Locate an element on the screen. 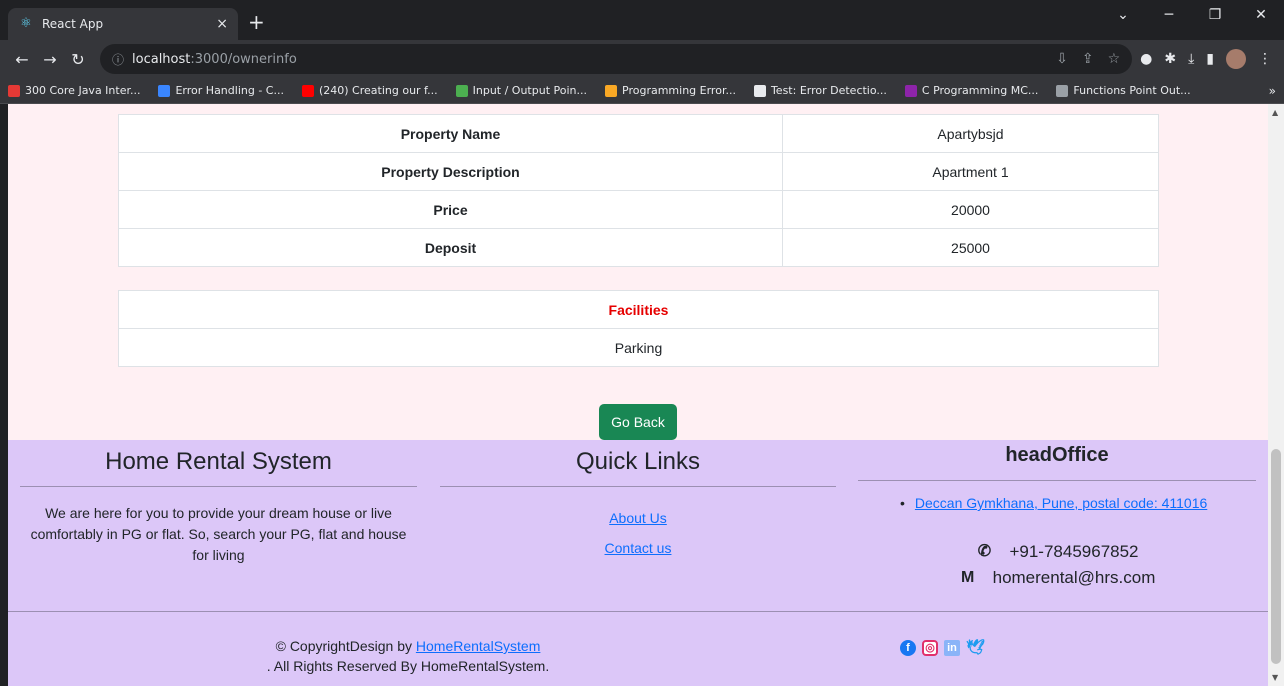  scroll-up-icon: ▲ is located at coordinates (1275, 112).